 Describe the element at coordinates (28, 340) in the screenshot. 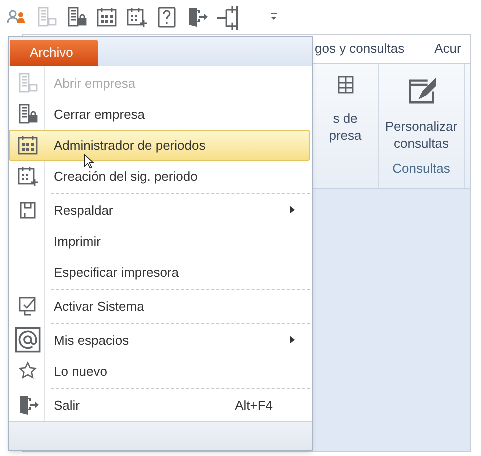

I see `at-sign-icon` at that location.